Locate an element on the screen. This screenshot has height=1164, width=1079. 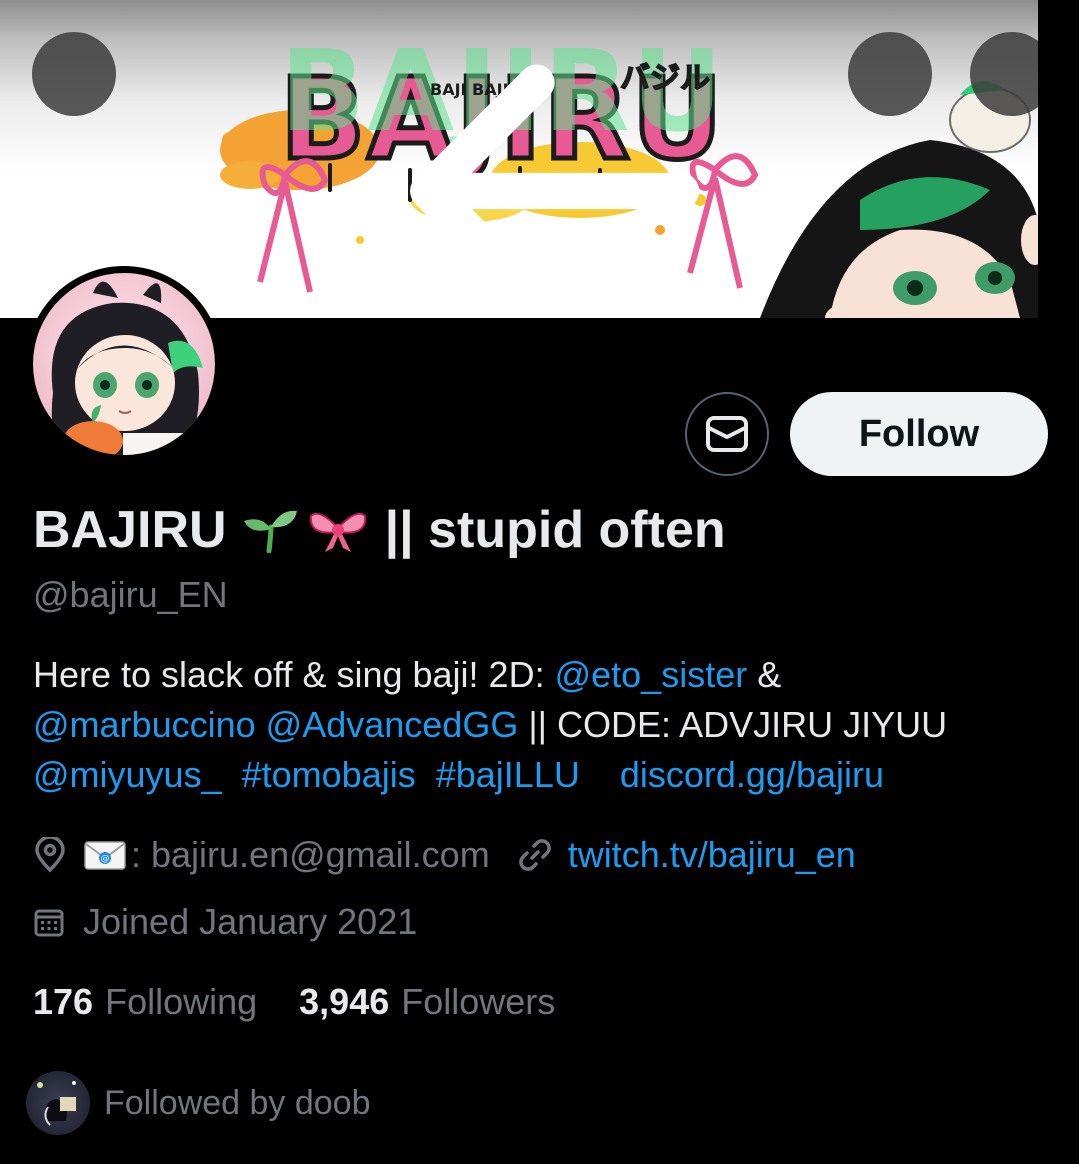
followed-by: Followed by doob is located at coordinates (198, 1103).